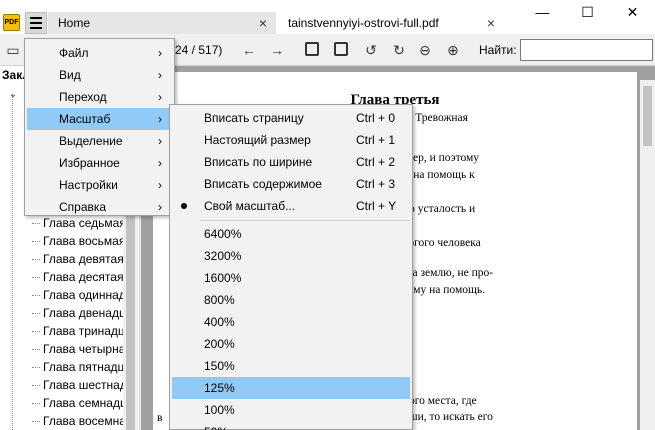 Image resolution: width=655 pixels, height=430 pixels. I want to click on menu-item: Масштаб ›, so click(99, 119).